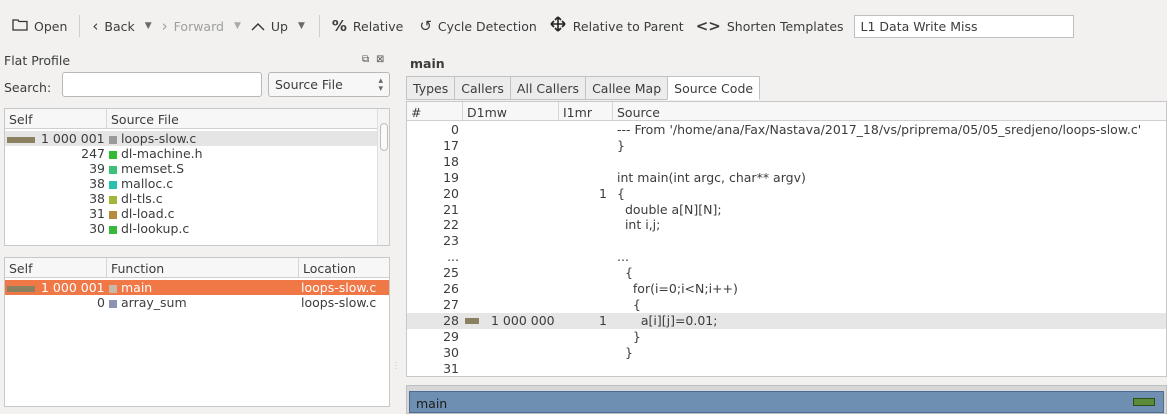  What do you see at coordinates (482, 88) in the screenshot?
I see `tab-callers: Callers` at bounding box center [482, 88].